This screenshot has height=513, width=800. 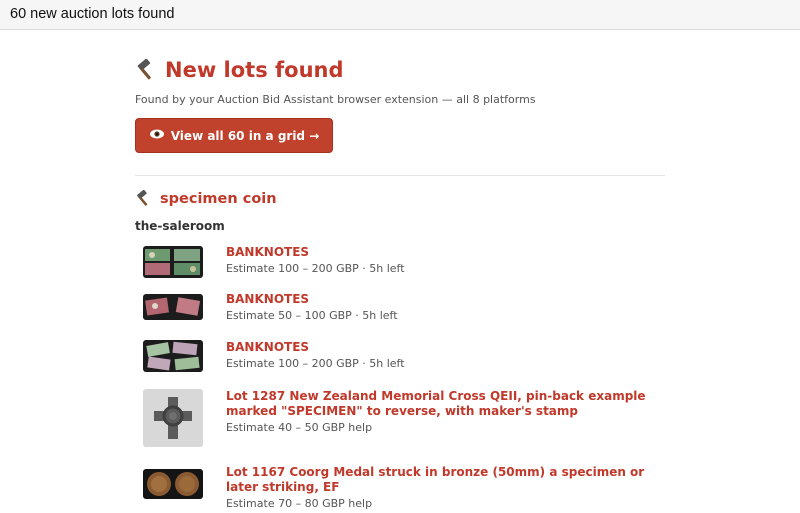 What do you see at coordinates (400, 175) in the screenshot?
I see `section-divider` at bounding box center [400, 175].